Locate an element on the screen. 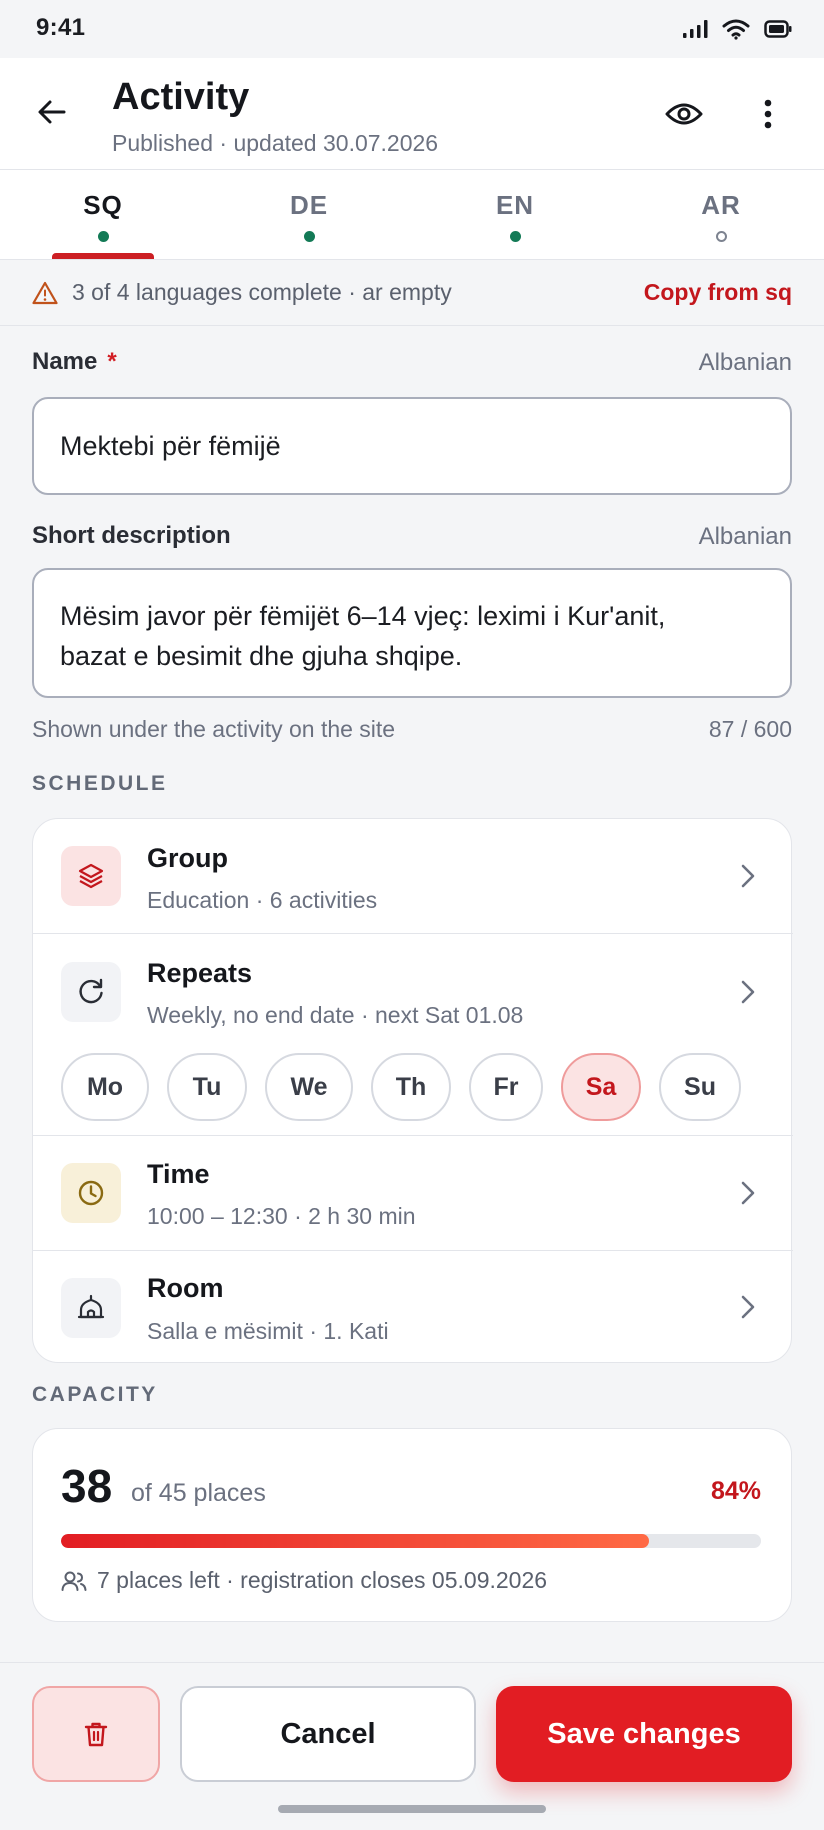  battery-icon is located at coordinates (778, 29).